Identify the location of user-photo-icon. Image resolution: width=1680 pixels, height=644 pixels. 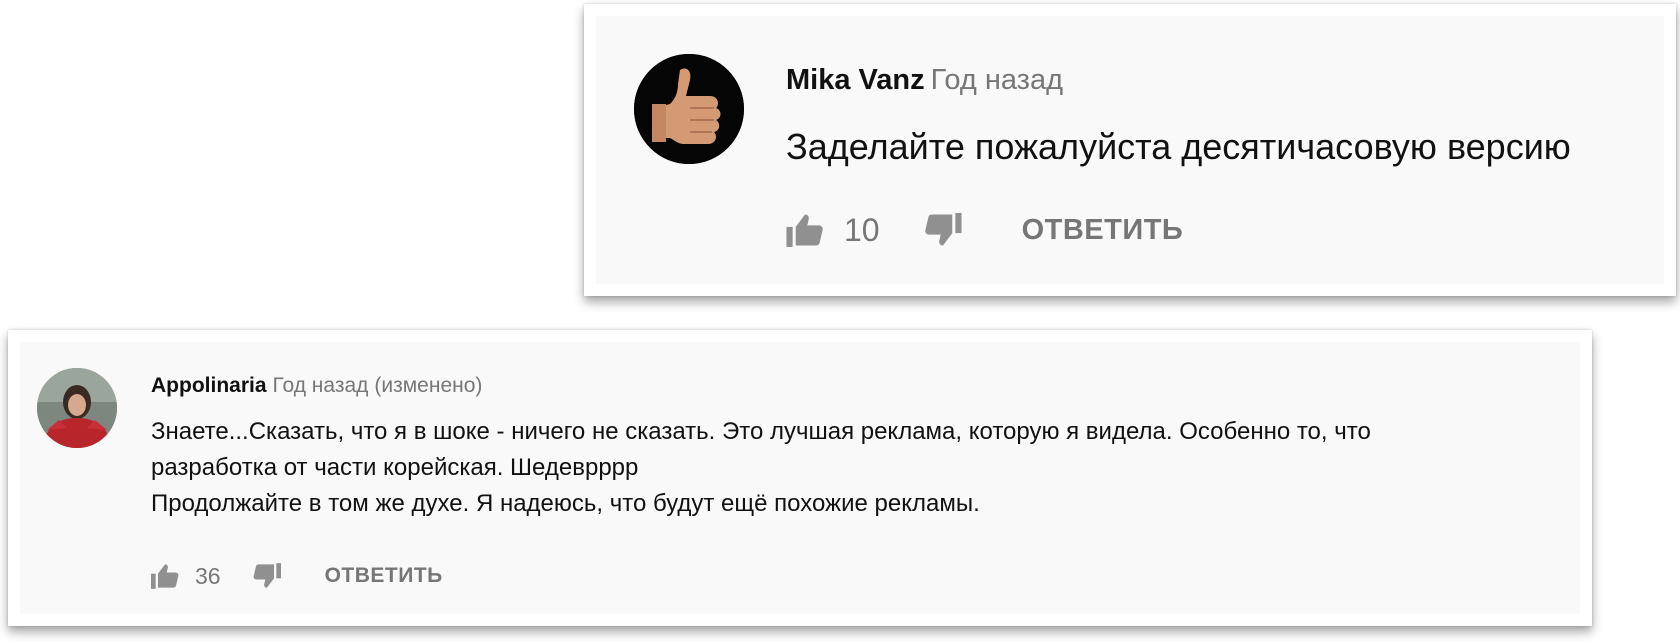
(77, 408).